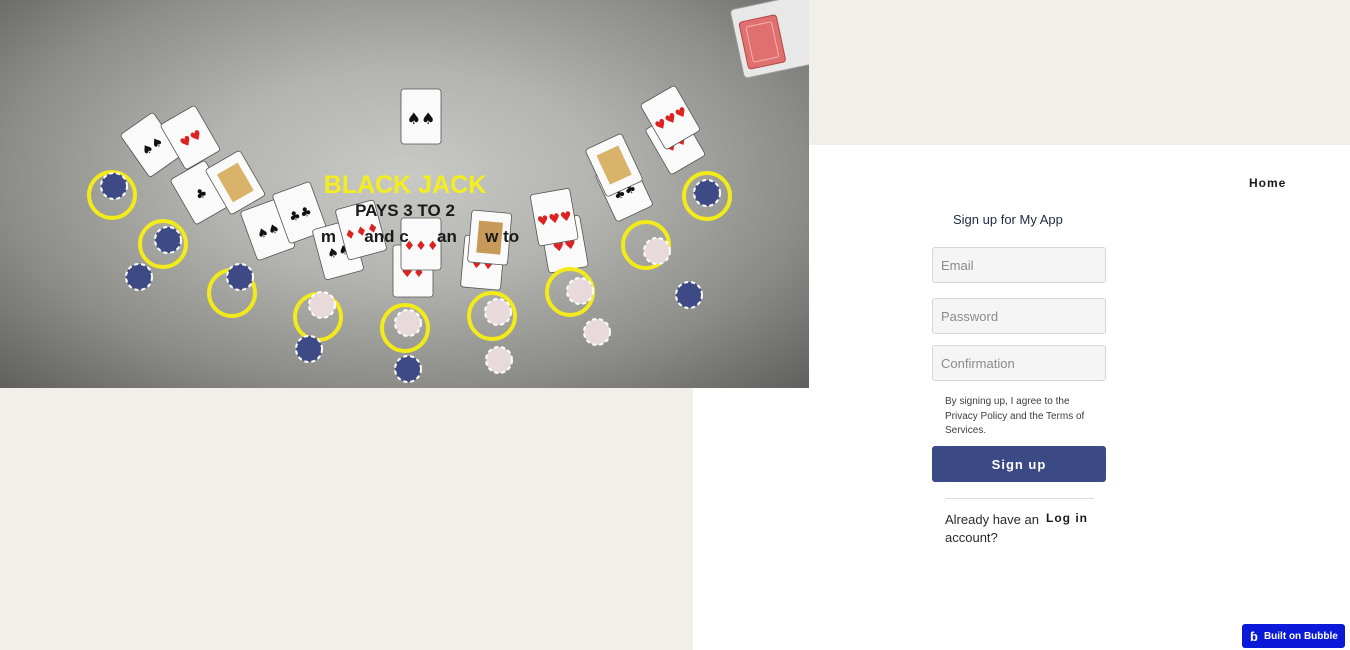  Describe the element at coordinates (405, 185) in the screenshot. I see `table-title: BLACK JACK` at that location.